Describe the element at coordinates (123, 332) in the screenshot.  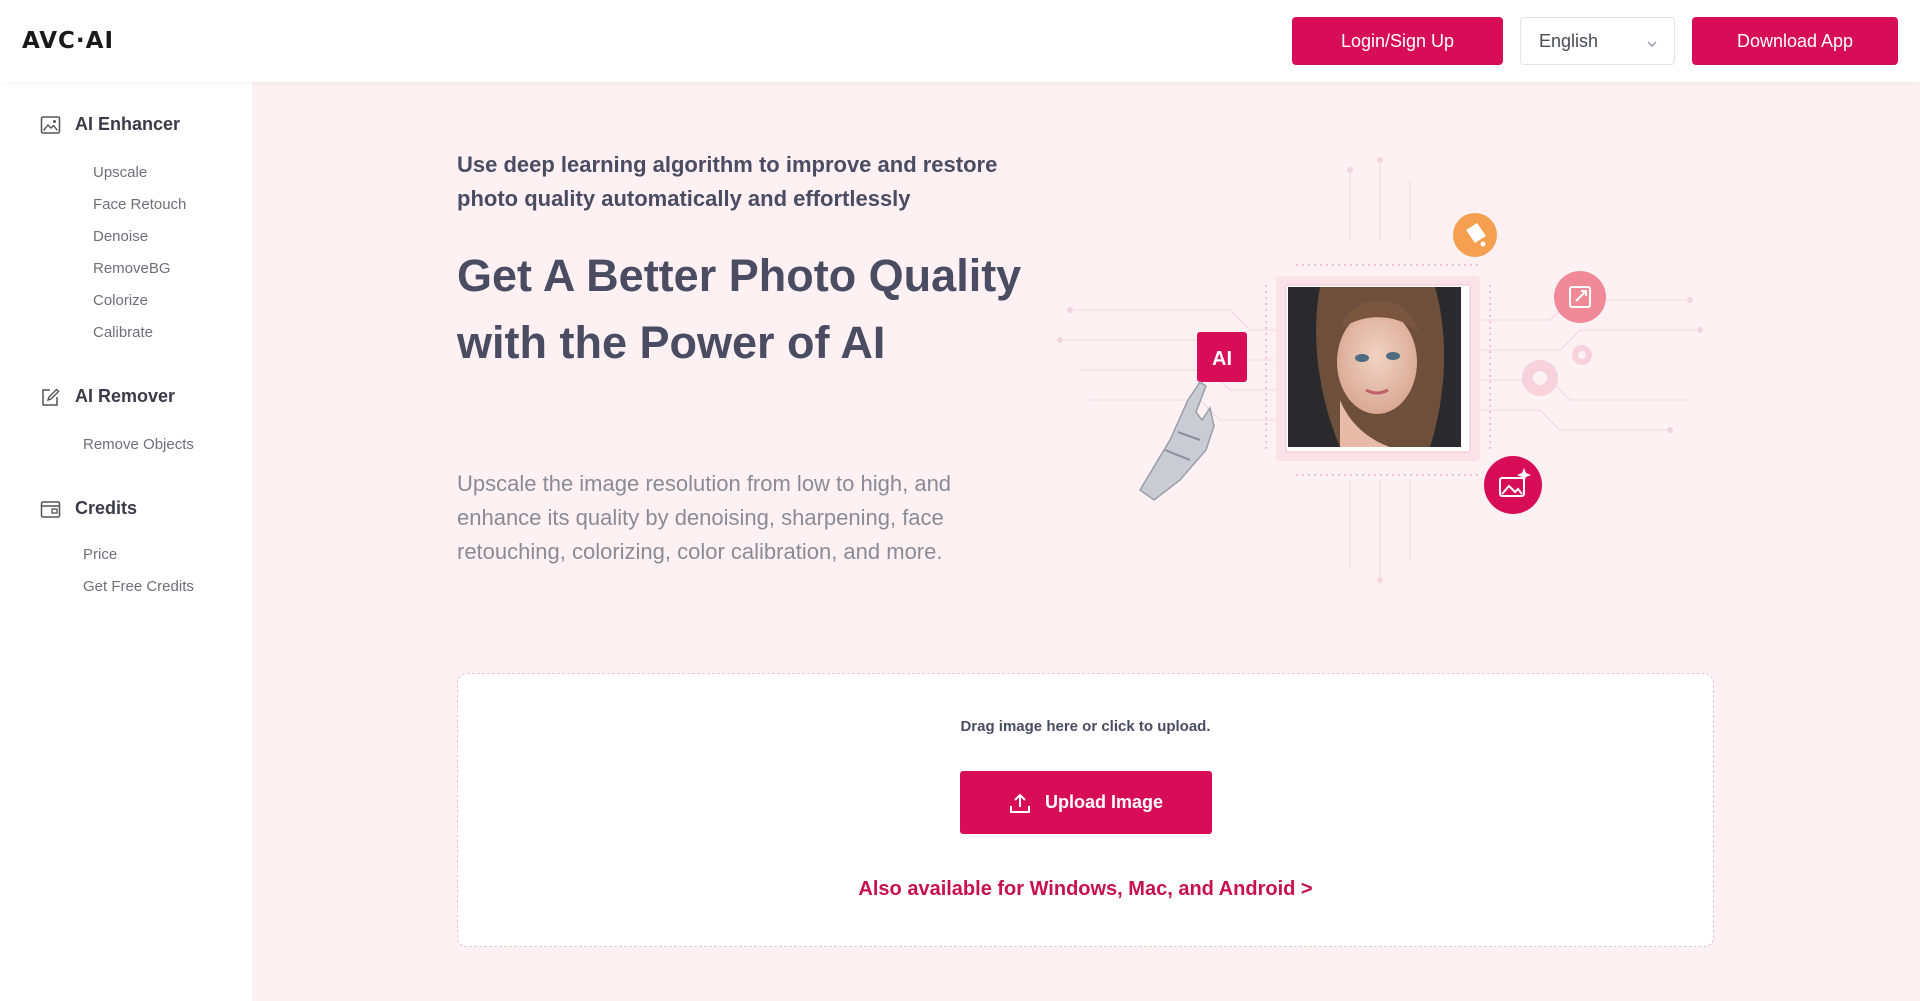
I see `sidebar-item-calibrate: Calibrate` at that location.